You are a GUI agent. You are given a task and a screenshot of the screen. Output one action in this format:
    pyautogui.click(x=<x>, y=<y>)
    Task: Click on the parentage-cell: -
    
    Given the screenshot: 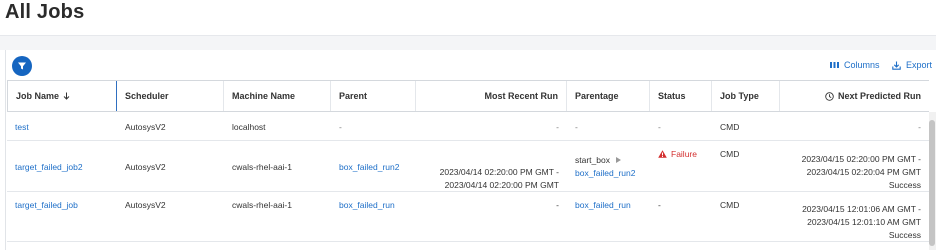 What is the action you would take?
    pyautogui.click(x=576, y=126)
    